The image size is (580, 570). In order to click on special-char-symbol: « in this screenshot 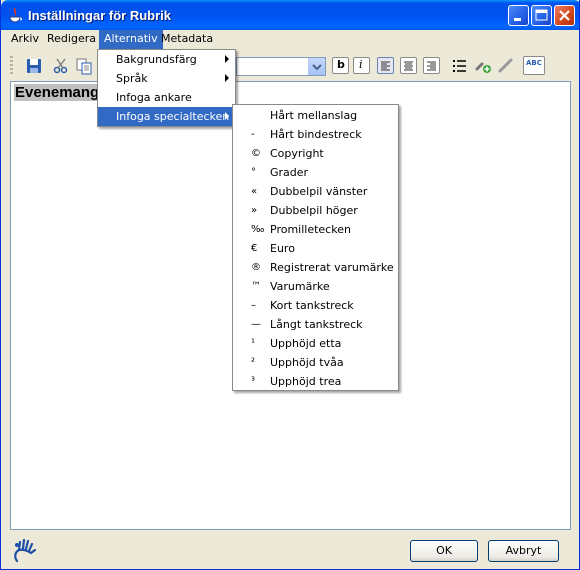, I will do `click(254, 191)`.